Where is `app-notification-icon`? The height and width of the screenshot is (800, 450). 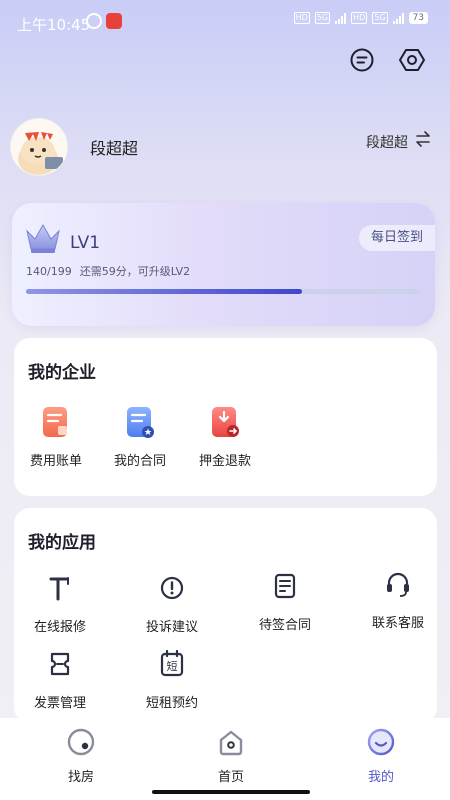 app-notification-icon is located at coordinates (114, 21).